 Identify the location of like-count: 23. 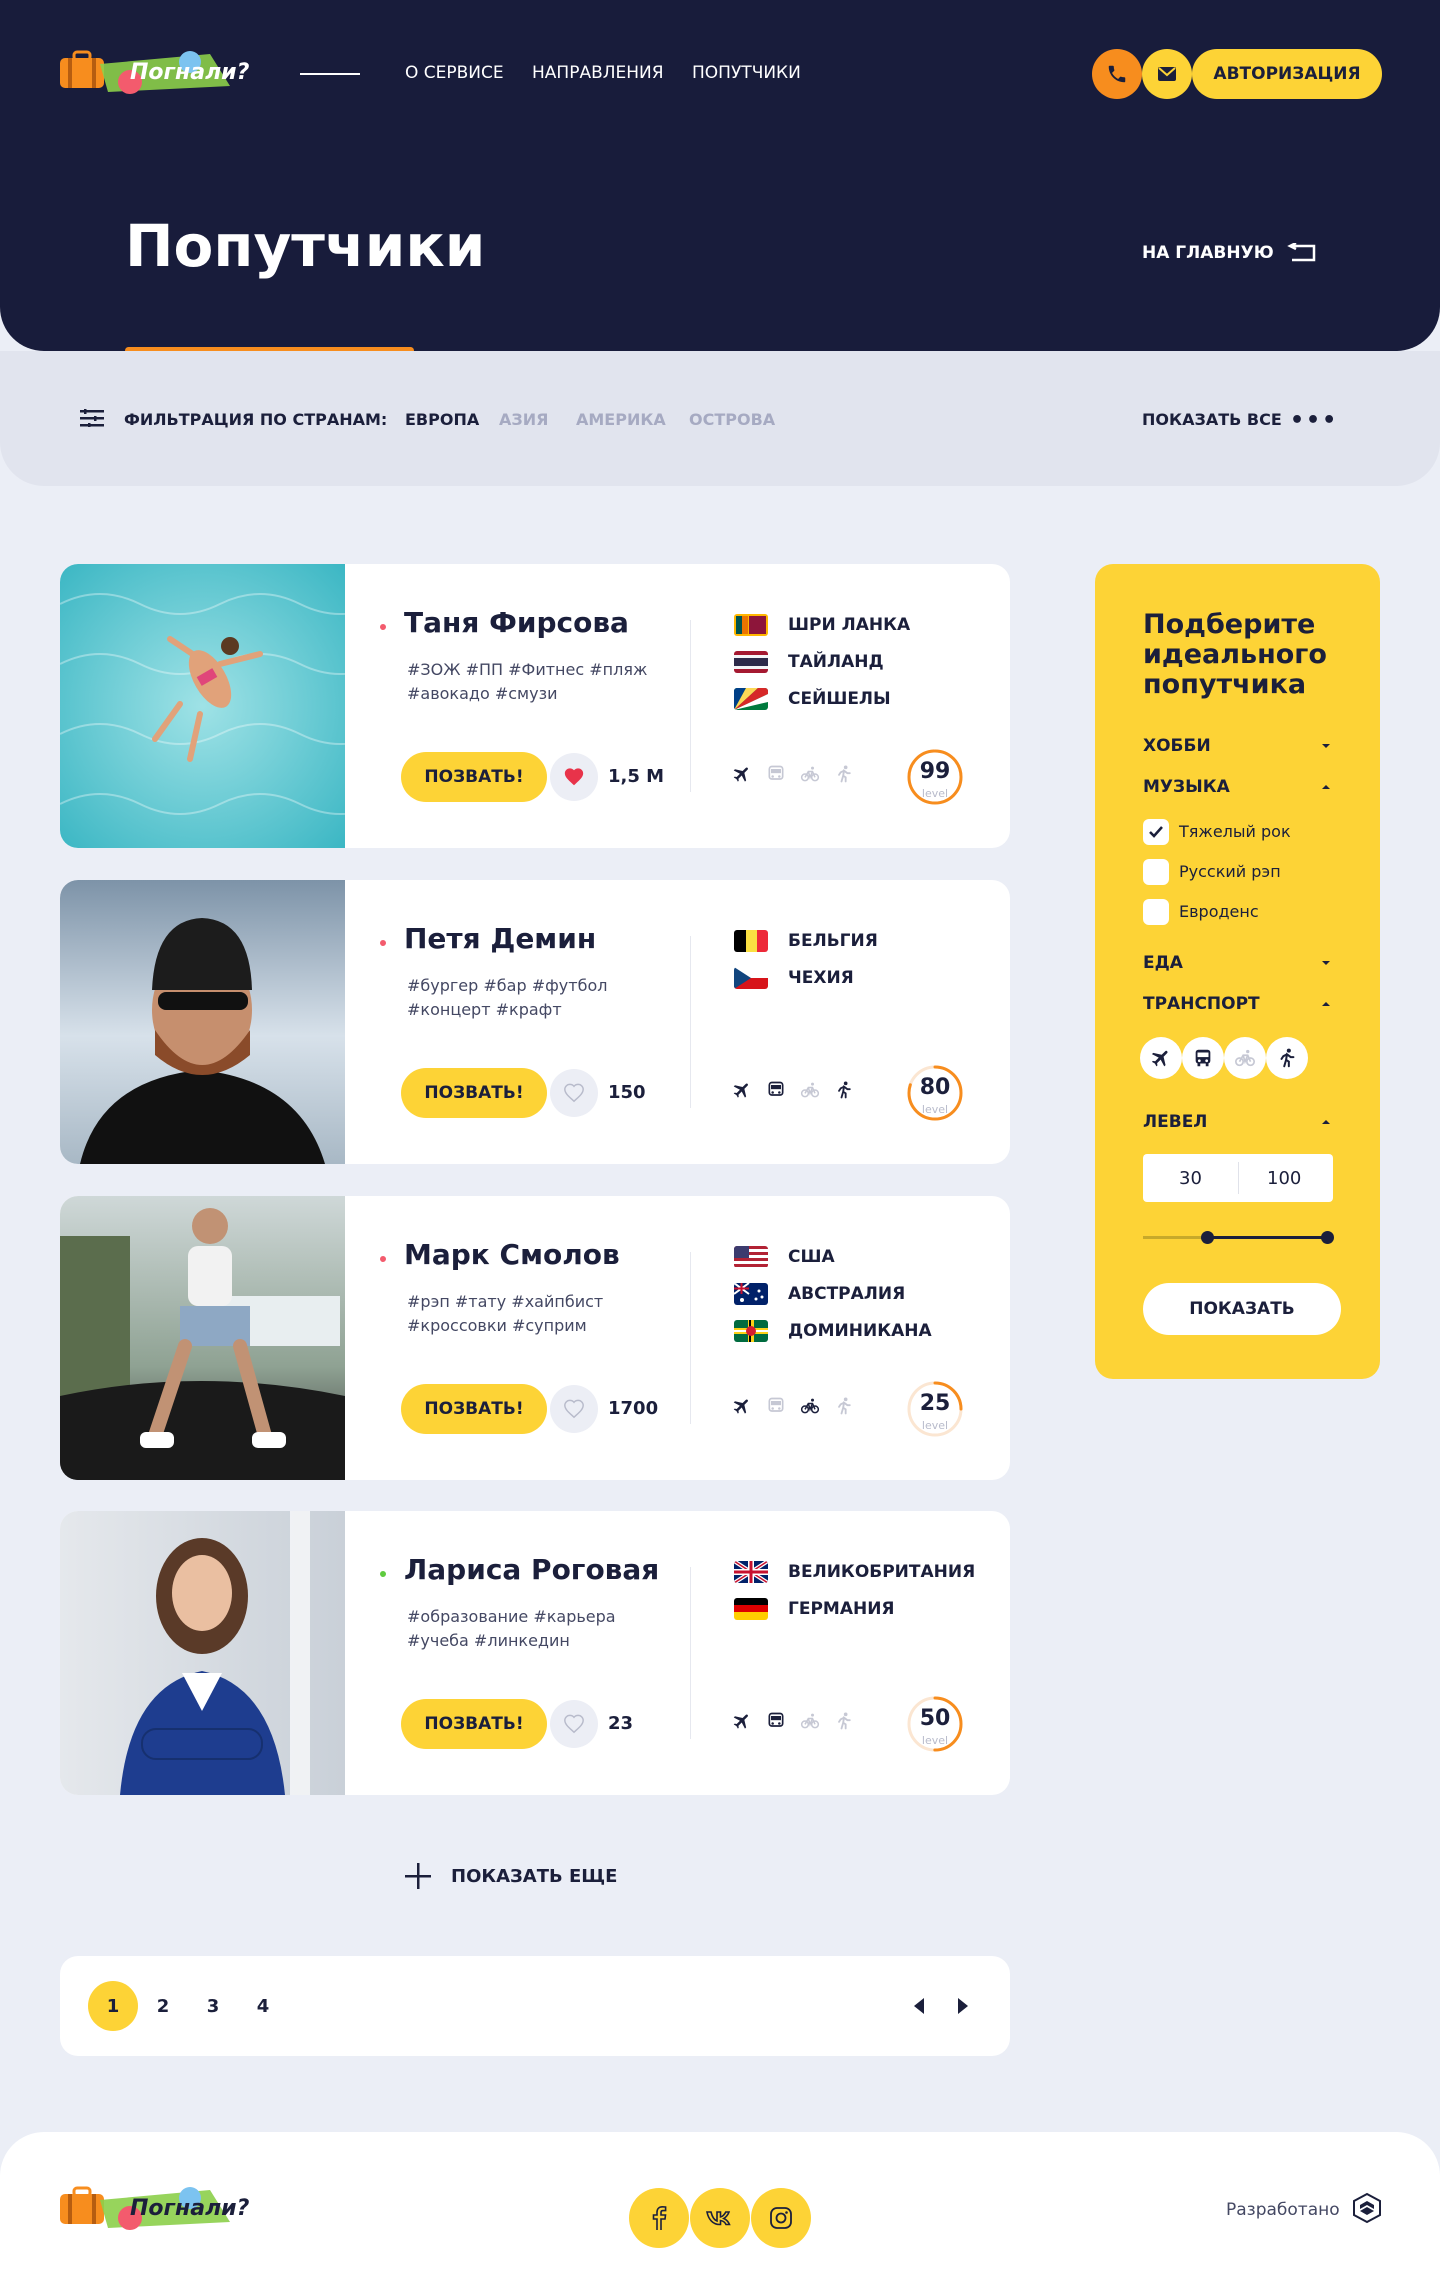
(621, 1723).